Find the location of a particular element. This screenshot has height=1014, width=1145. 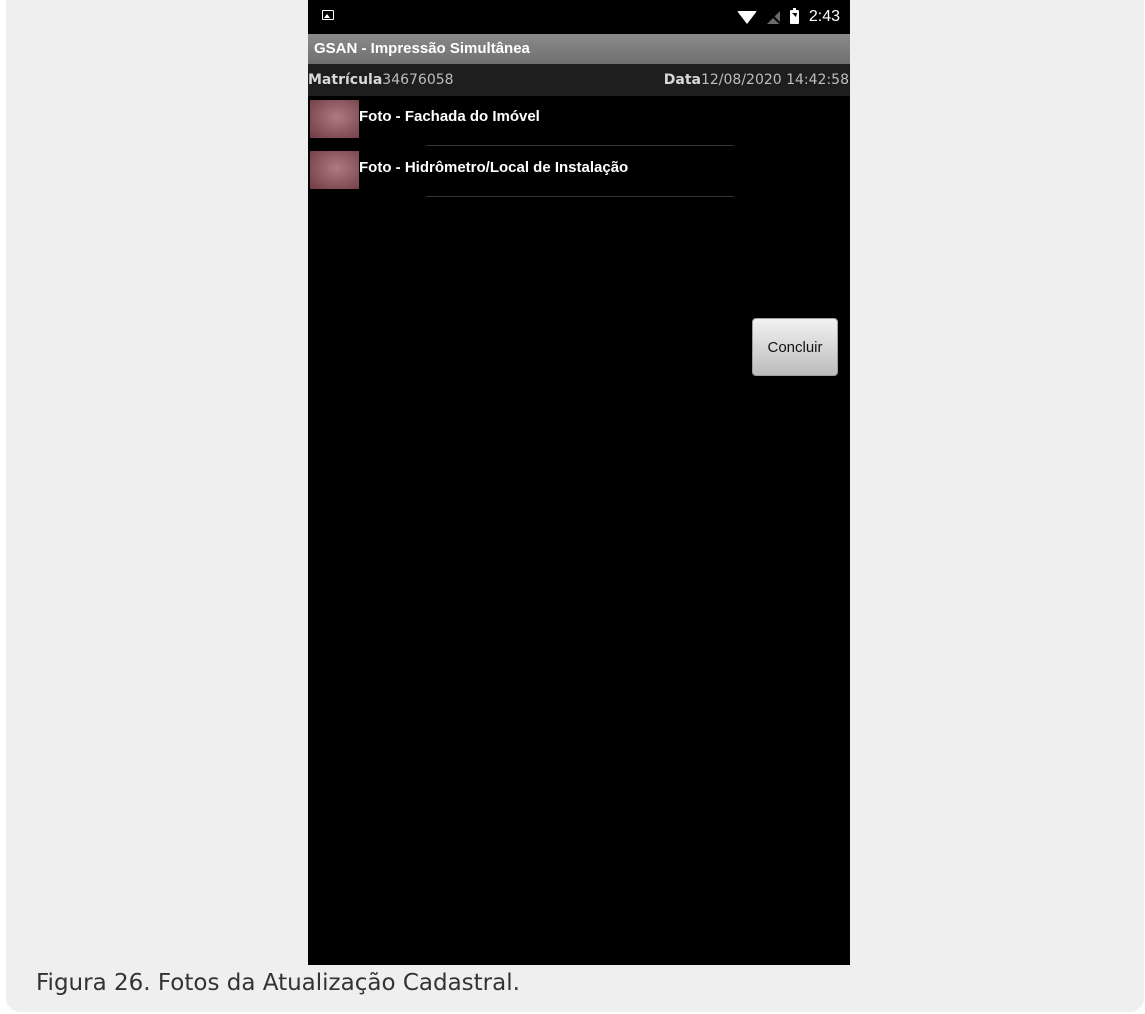

matricula-value: 34676058 is located at coordinates (418, 80).